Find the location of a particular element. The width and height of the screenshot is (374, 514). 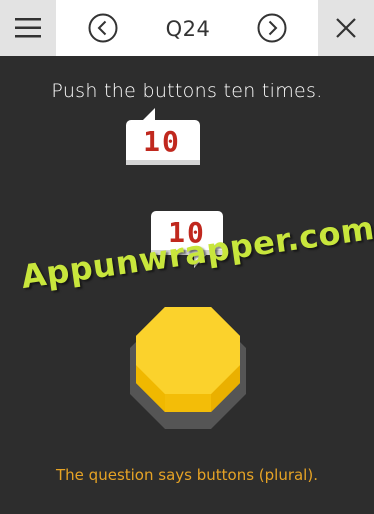

counter-bubble-top: 10 is located at coordinates (163, 140).